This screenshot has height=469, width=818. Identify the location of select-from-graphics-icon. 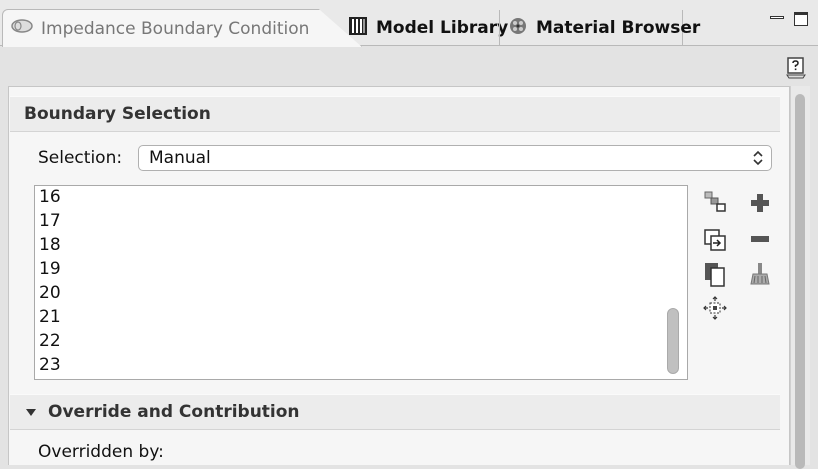
(714, 201).